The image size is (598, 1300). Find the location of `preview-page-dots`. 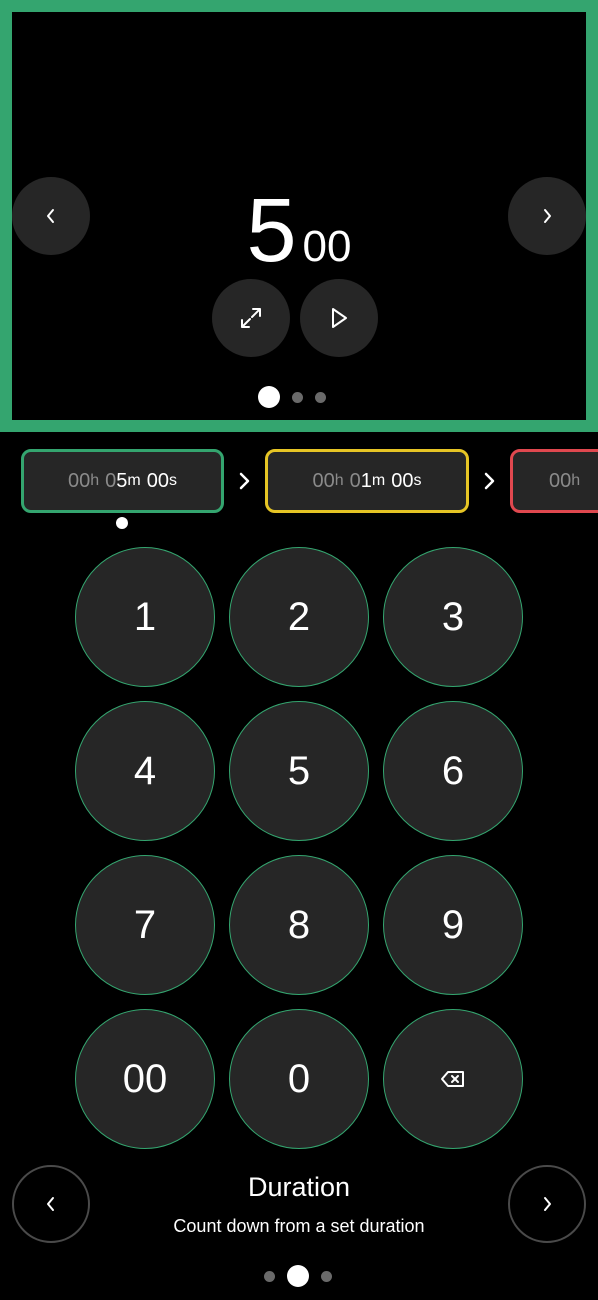

preview-page-dots is located at coordinates (292, 397).